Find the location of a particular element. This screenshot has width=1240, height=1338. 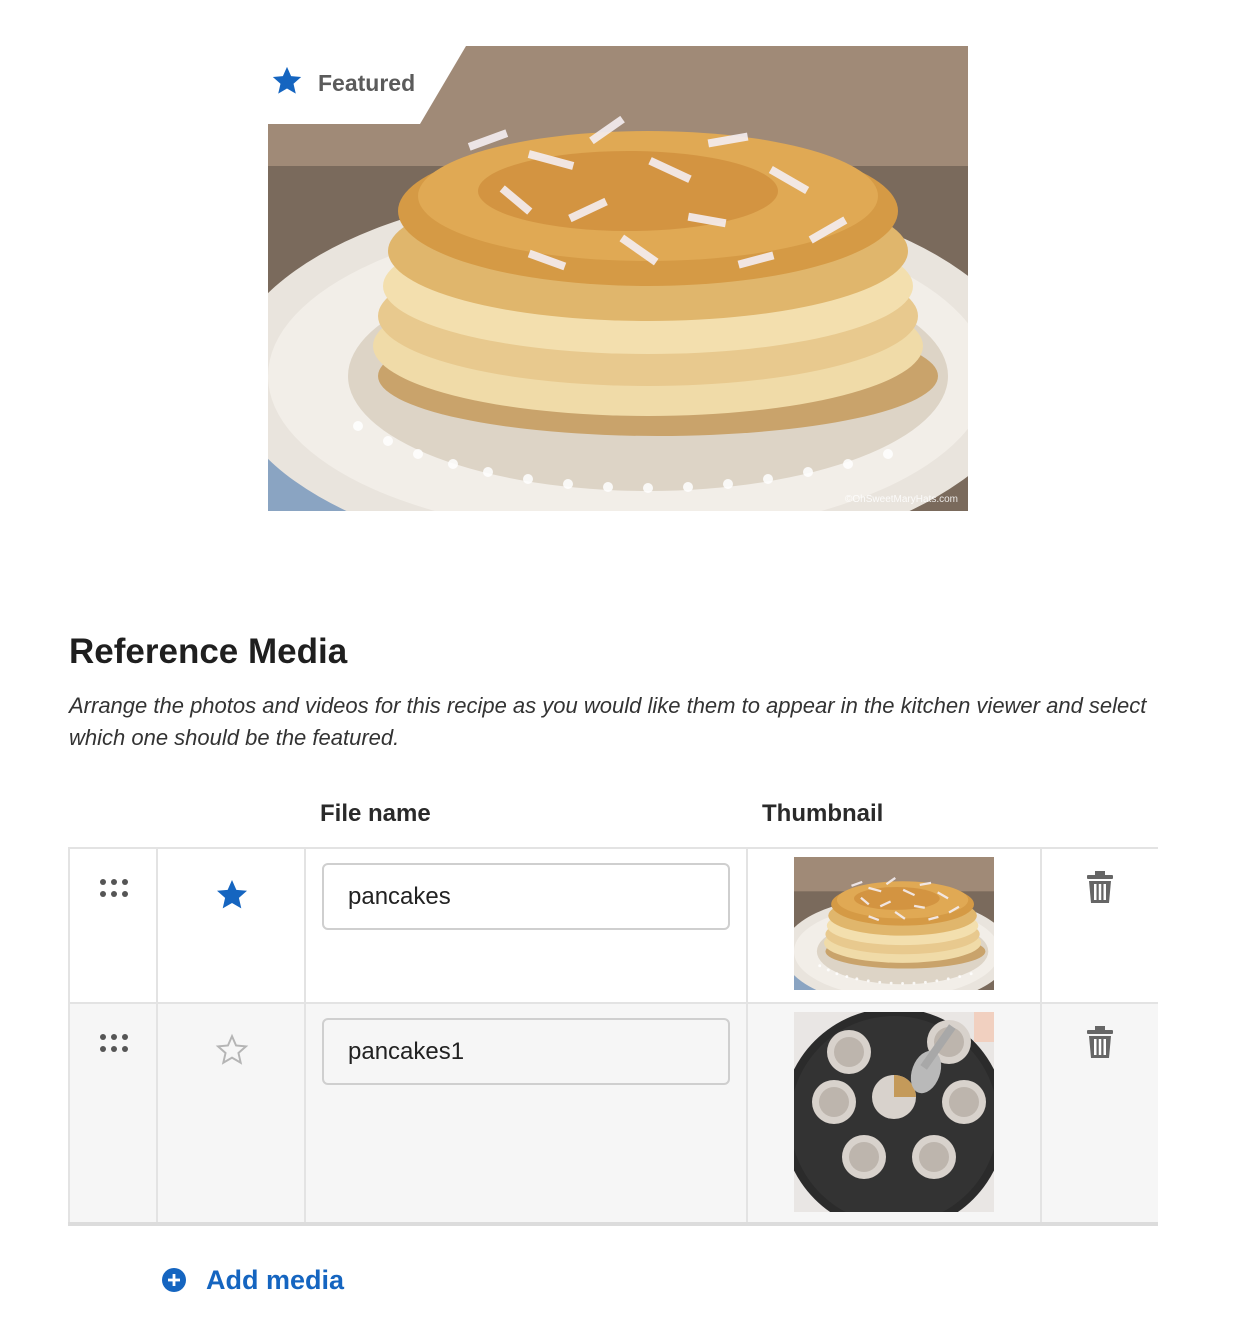

photo-watermark: ©OhSweetMaryHats.com is located at coordinates (901, 499).